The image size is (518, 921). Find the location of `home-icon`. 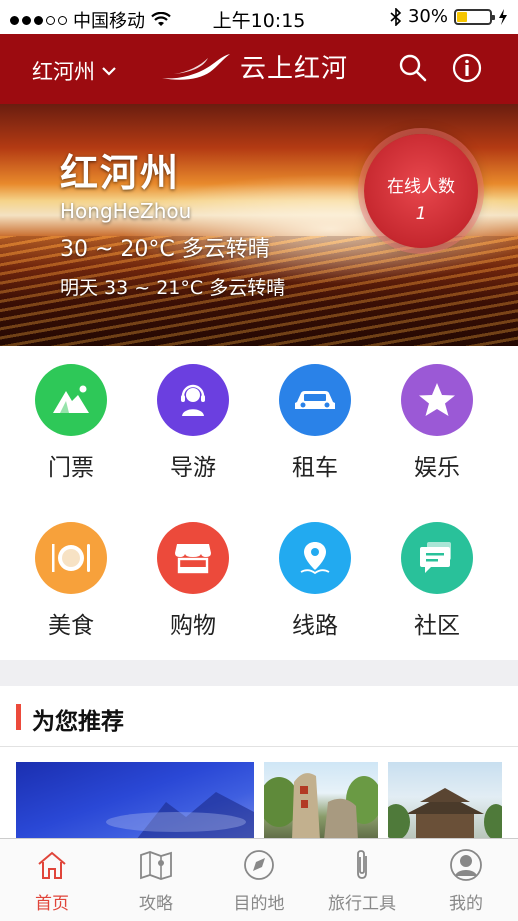

home-icon is located at coordinates (52, 865).